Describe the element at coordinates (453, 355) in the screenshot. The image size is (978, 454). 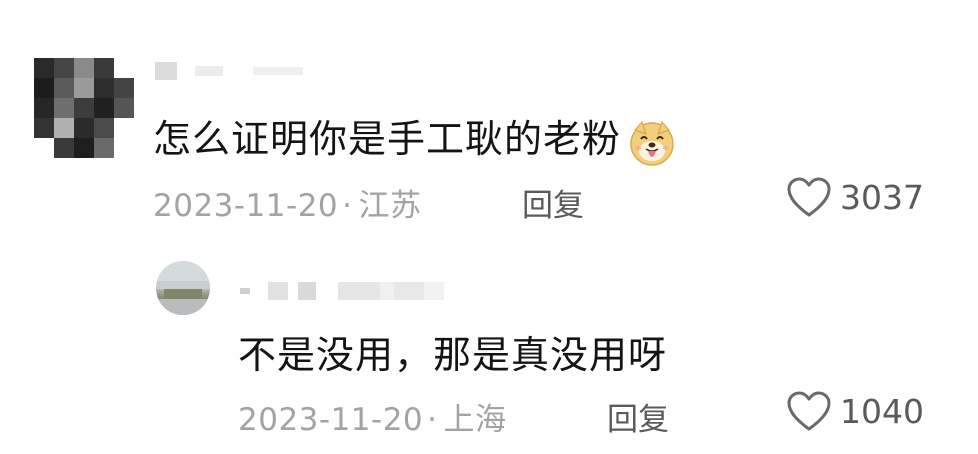
I see `comment-text: 不是没用，那是真没用呀` at that location.